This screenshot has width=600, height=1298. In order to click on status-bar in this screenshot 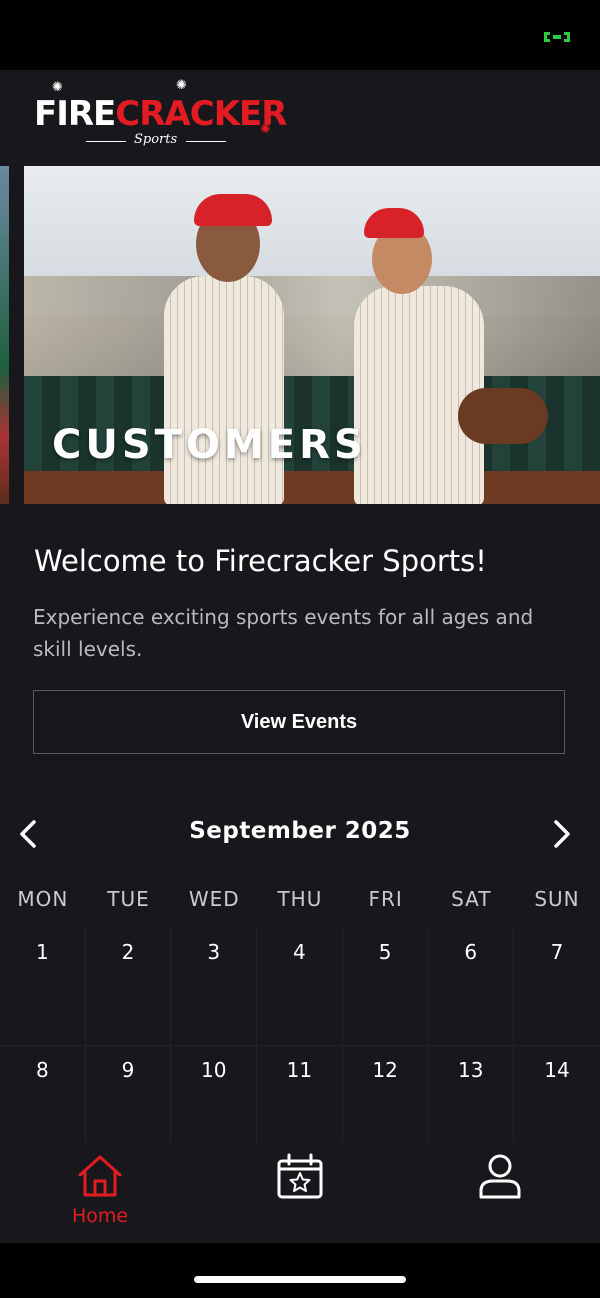, I will do `click(300, 35)`.